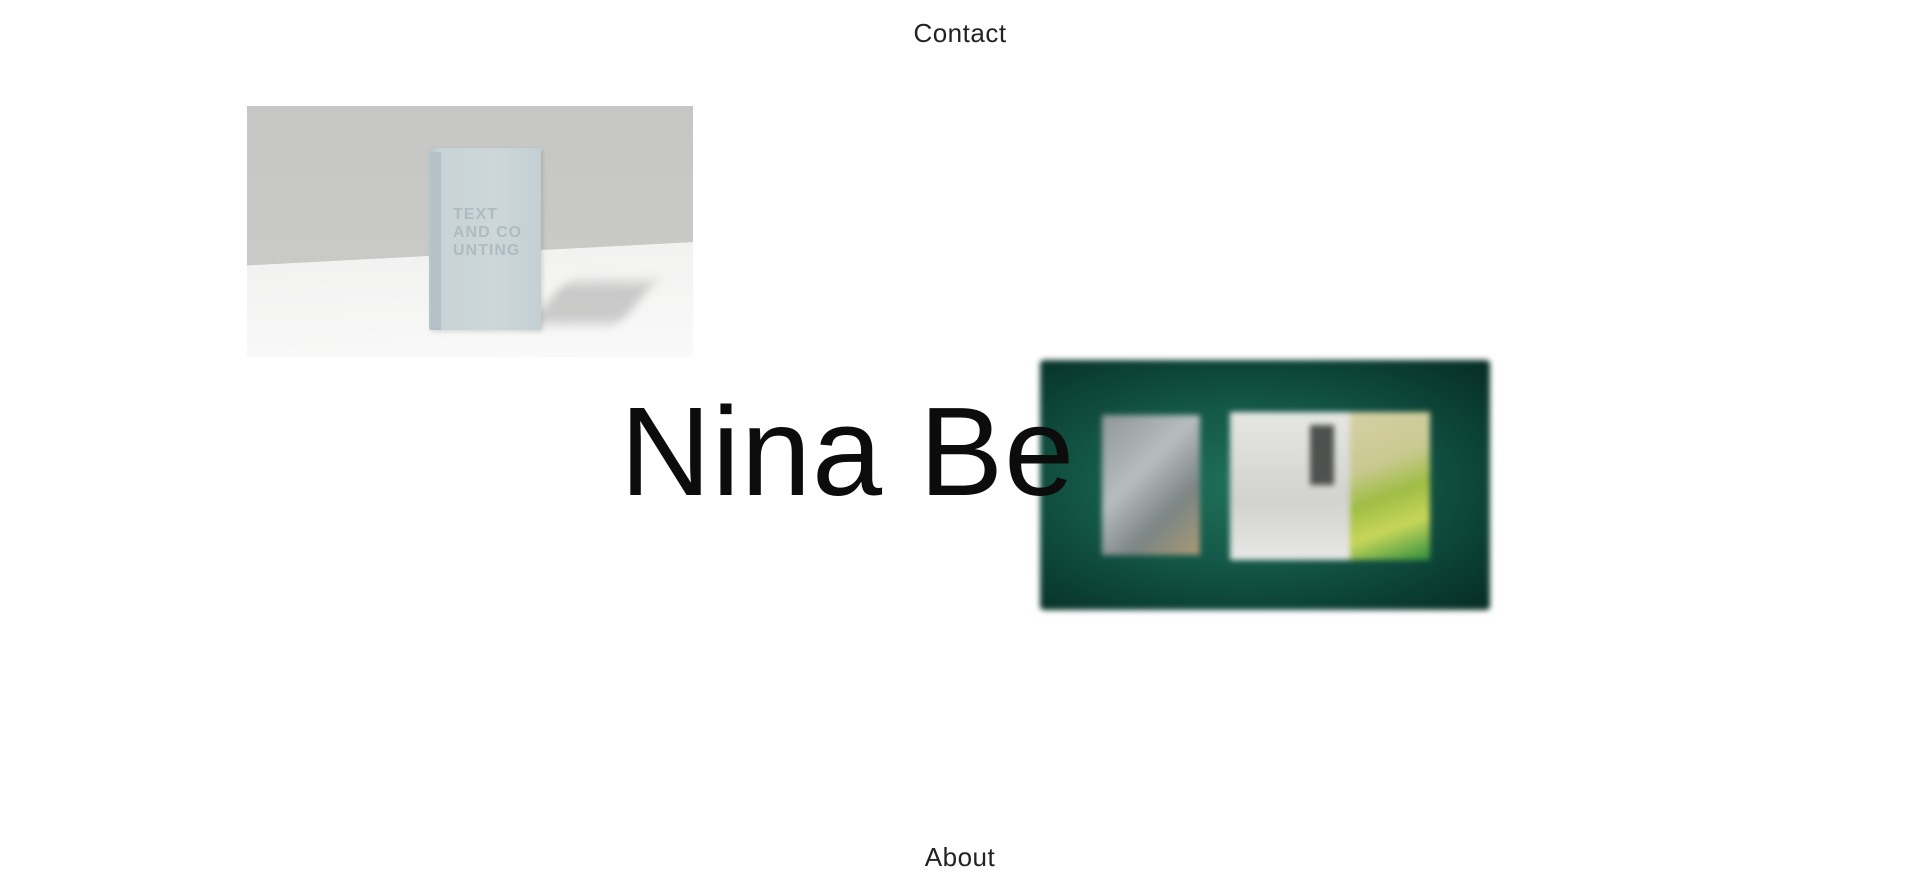 This screenshot has width=1920, height=895. I want to click on magazine-page-image, so click(1322, 455).